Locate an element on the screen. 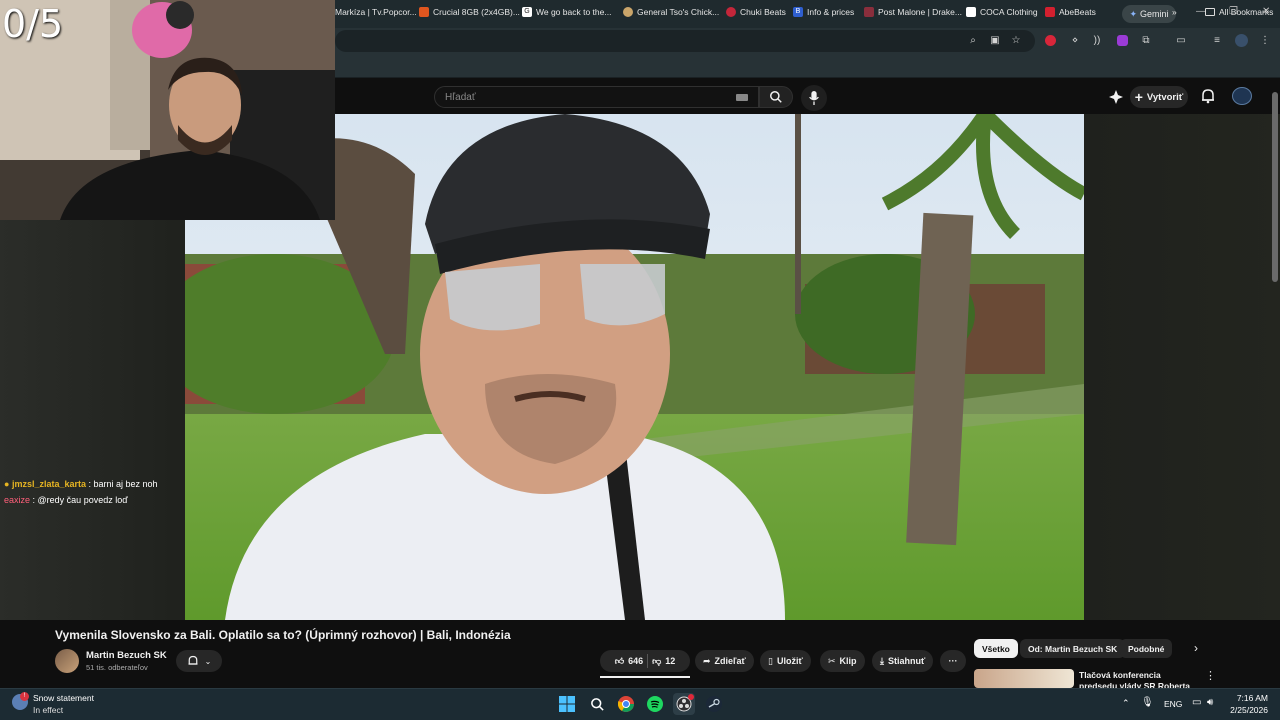 The image size is (1280, 720). extension-red-icon is located at coordinates (1050, 40).